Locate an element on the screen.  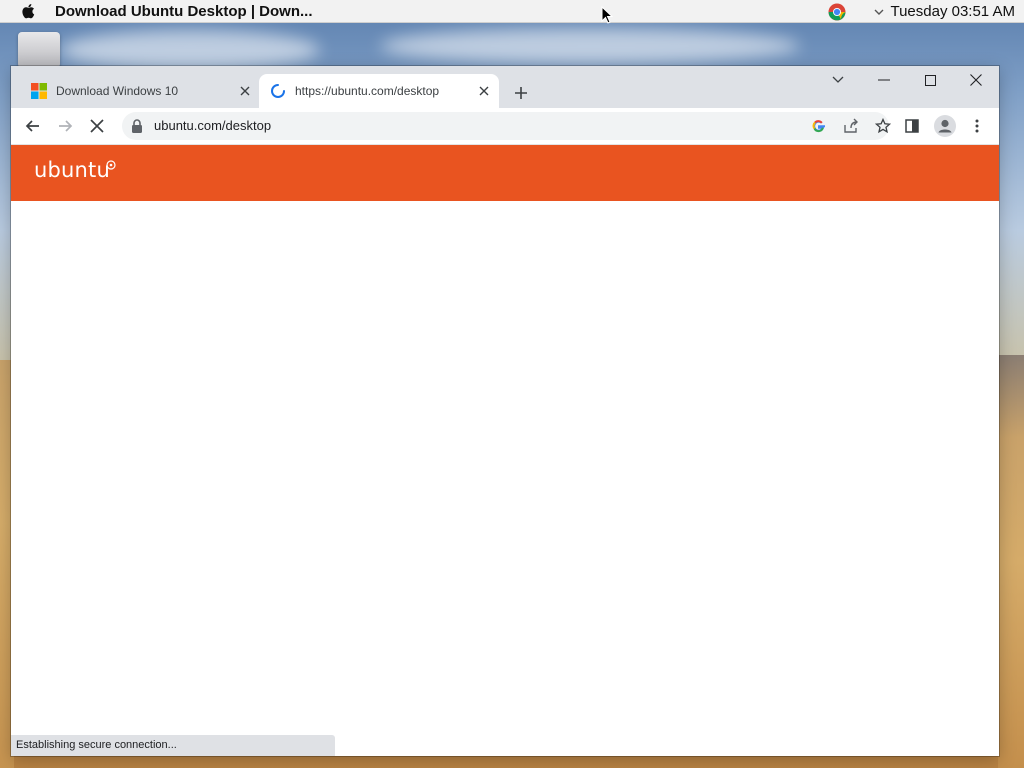
forward-button is located at coordinates (65, 126).